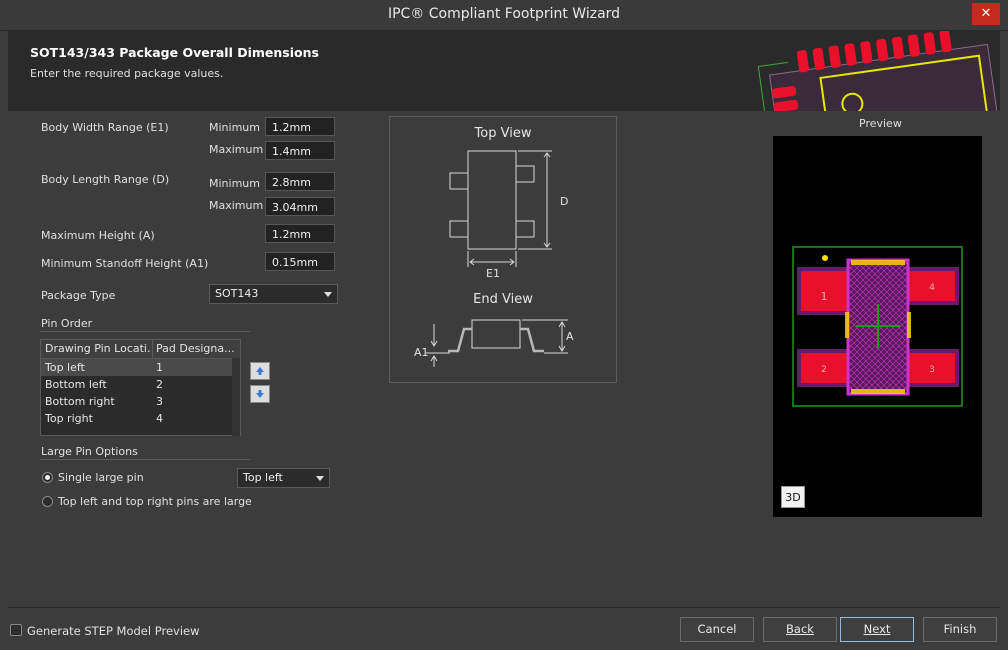  What do you see at coordinates (880, 123) in the screenshot?
I see `preview-label: Preview` at bounding box center [880, 123].